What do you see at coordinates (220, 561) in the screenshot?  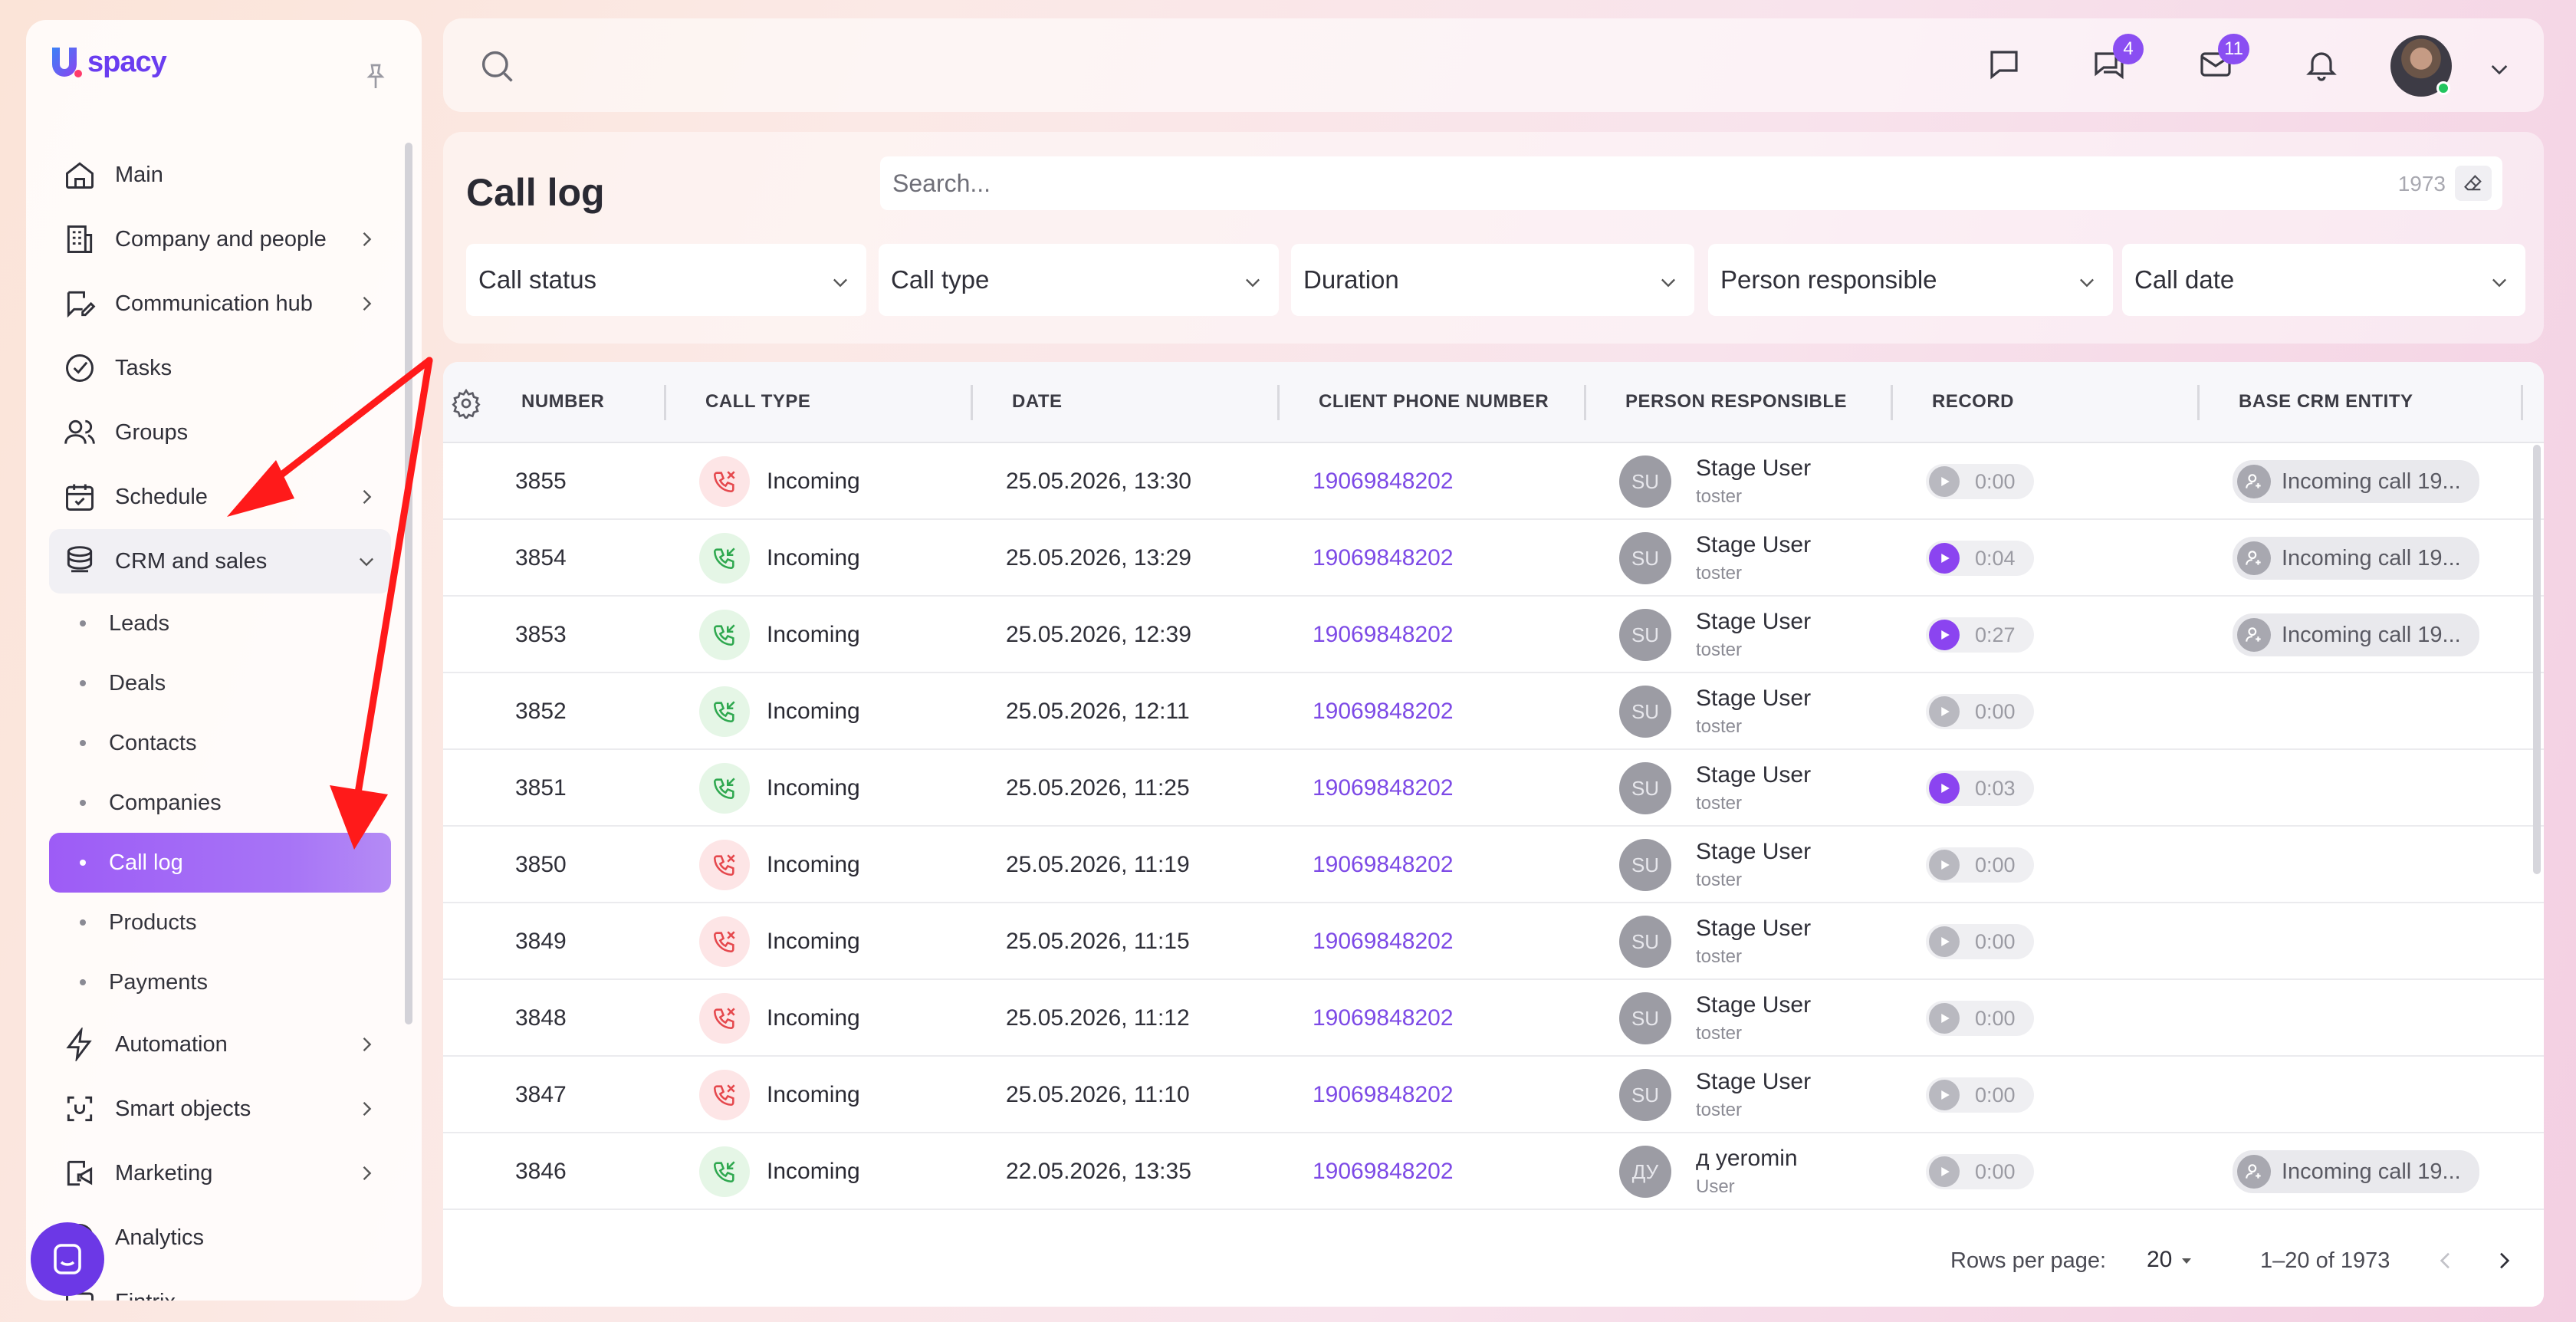 I see `sidebar-item-crm-and-sales: CRM and sales` at bounding box center [220, 561].